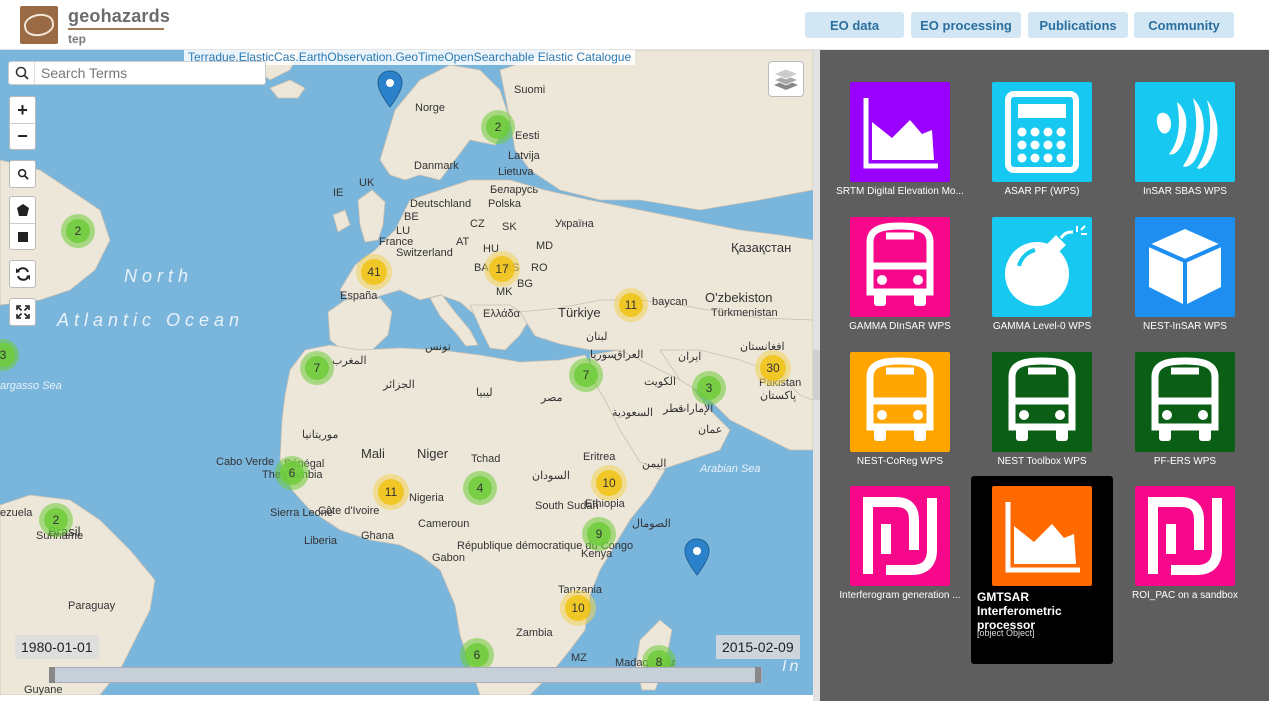  I want to click on cluster-count: 6, so click(477, 655).